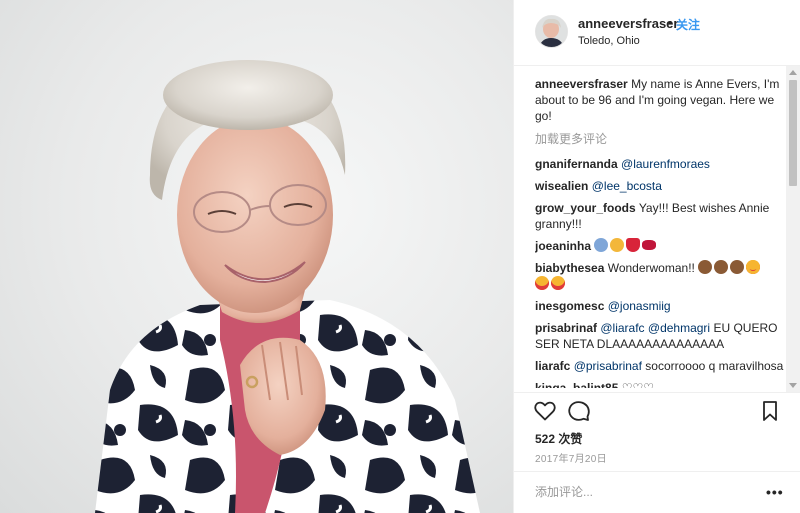 Image resolution: width=800 pixels, height=513 pixels. What do you see at coordinates (660, 246) in the screenshot?
I see `list-item: joeaninha` at bounding box center [660, 246].